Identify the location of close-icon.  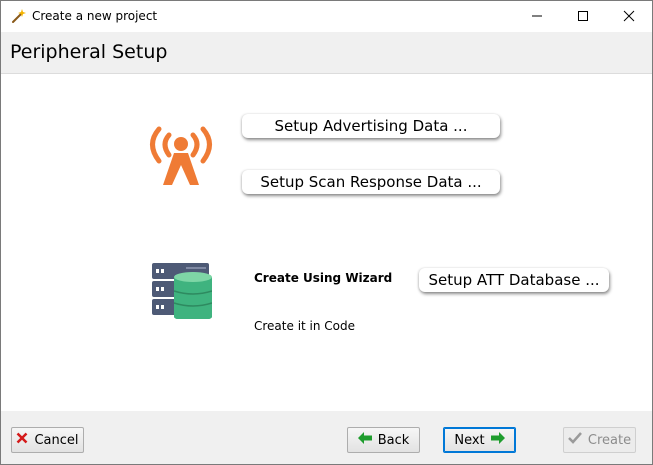
(629, 16).